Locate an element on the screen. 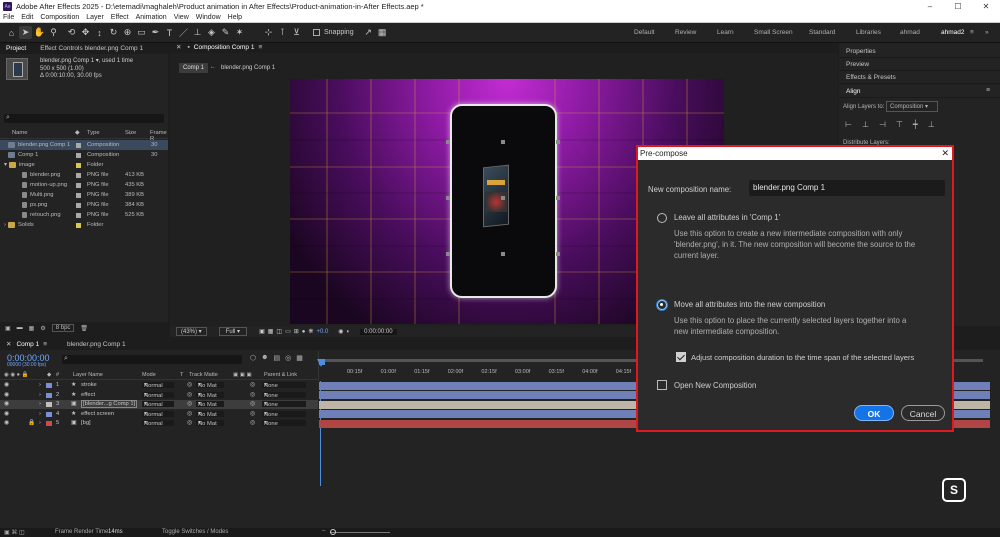 The width and height of the screenshot is (1000, 537). new-composition-icon: ▦ is located at coordinates (32, 328).